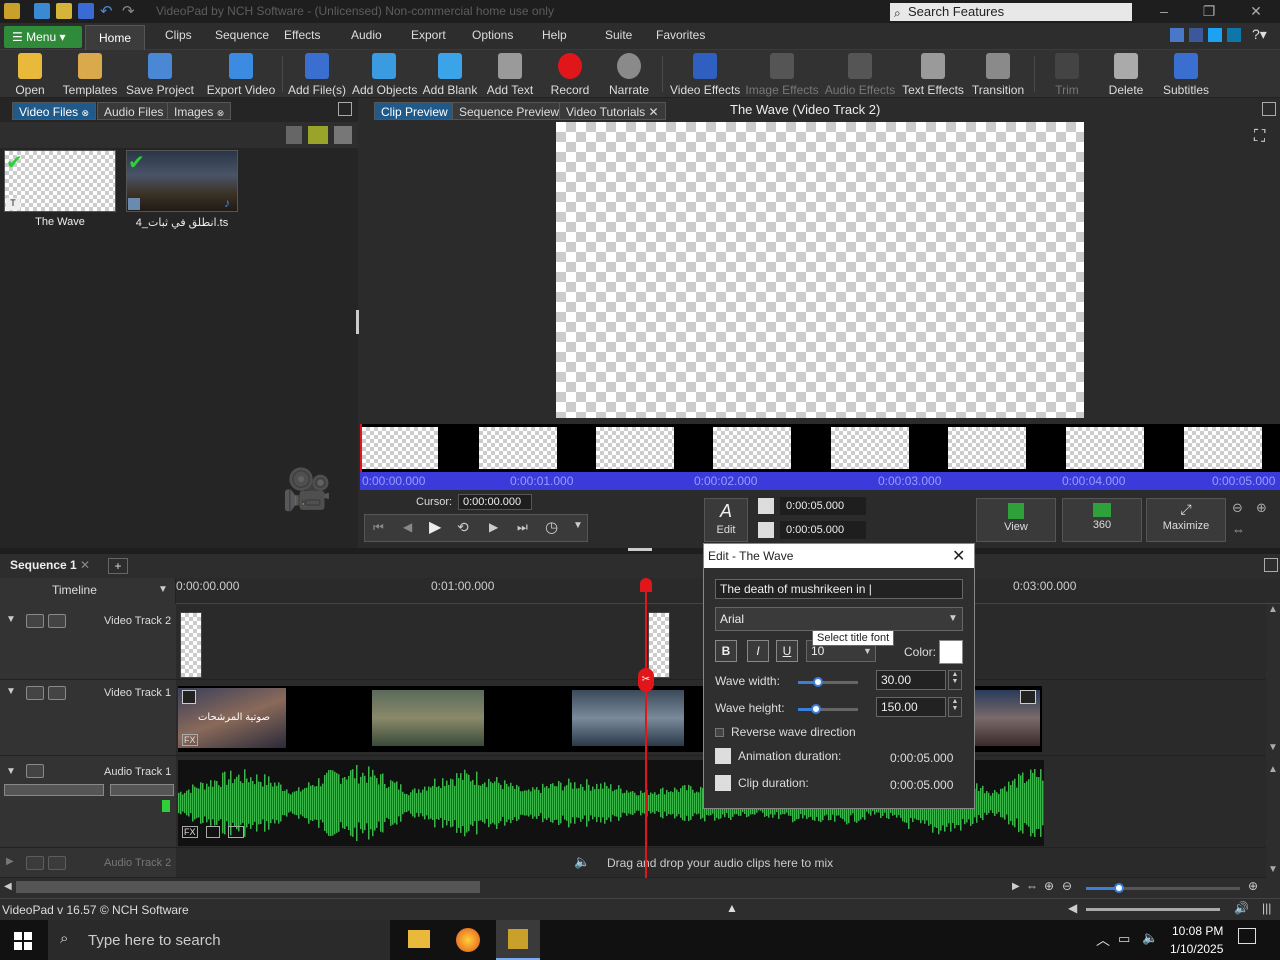  Describe the element at coordinates (178, 35) in the screenshot. I see `tab-clips: Clips` at that location.